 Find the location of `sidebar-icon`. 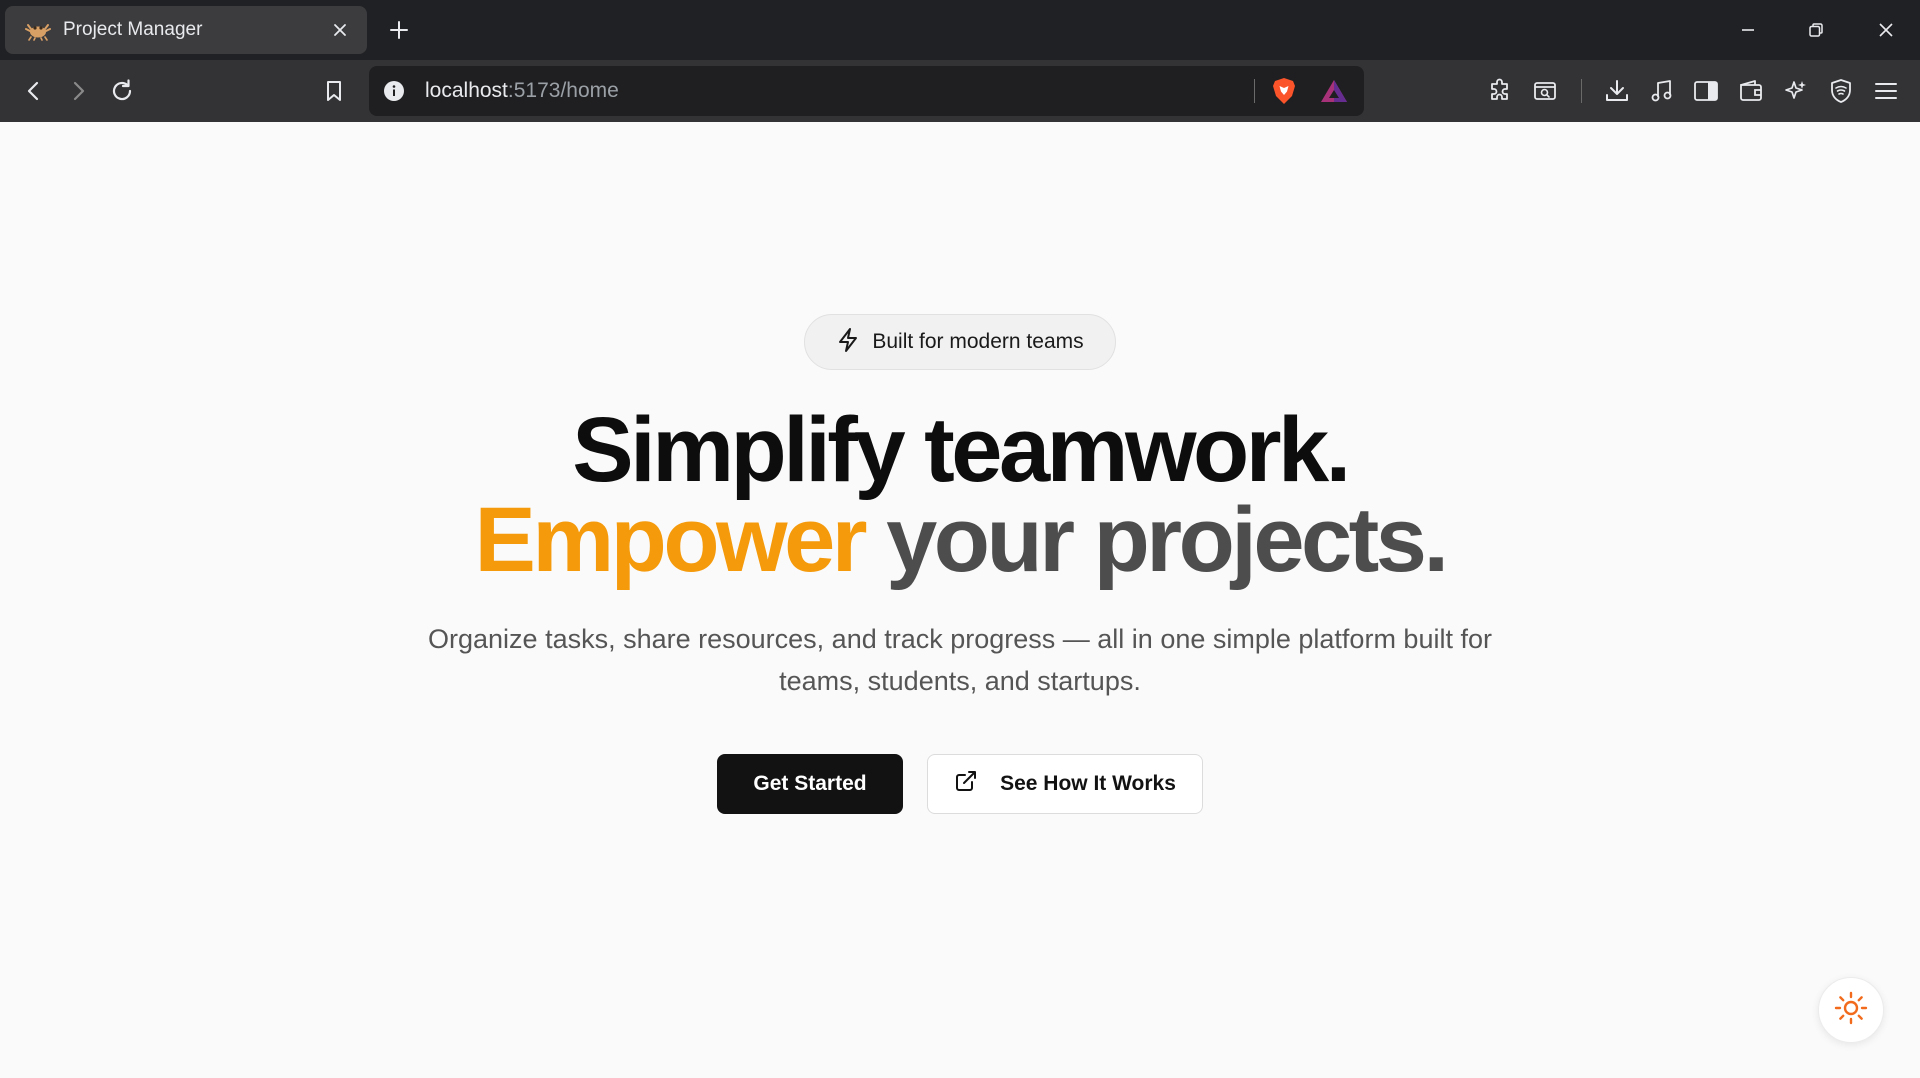

sidebar-icon is located at coordinates (1706, 91).